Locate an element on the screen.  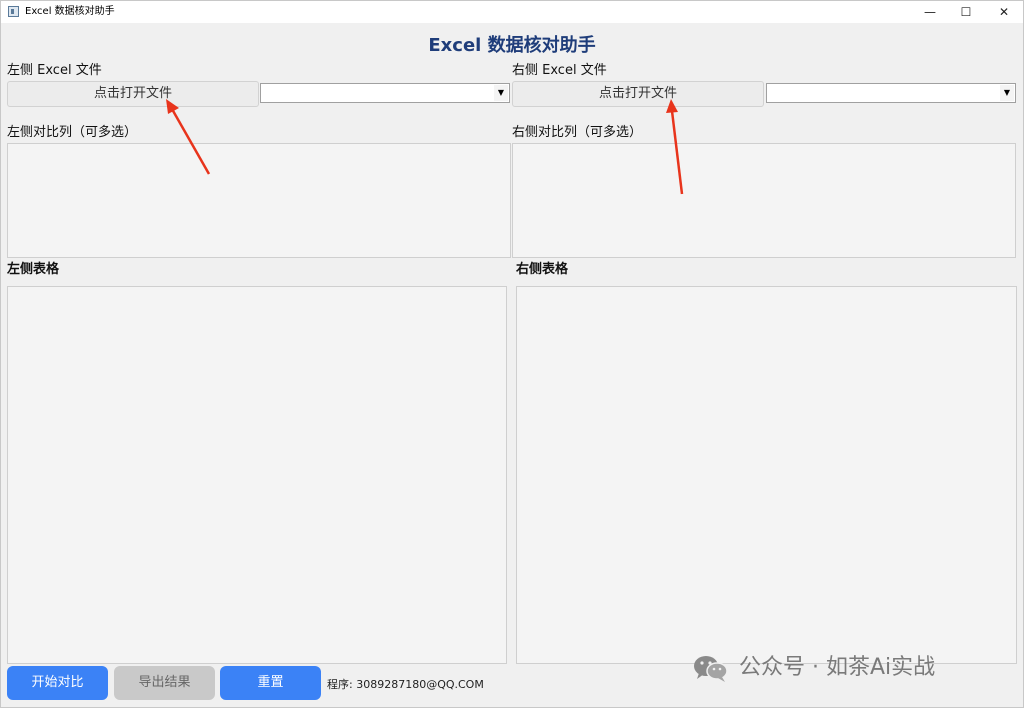
watermark: 公众号 · 如茶Ai实战 is located at coordinates (851, 668).